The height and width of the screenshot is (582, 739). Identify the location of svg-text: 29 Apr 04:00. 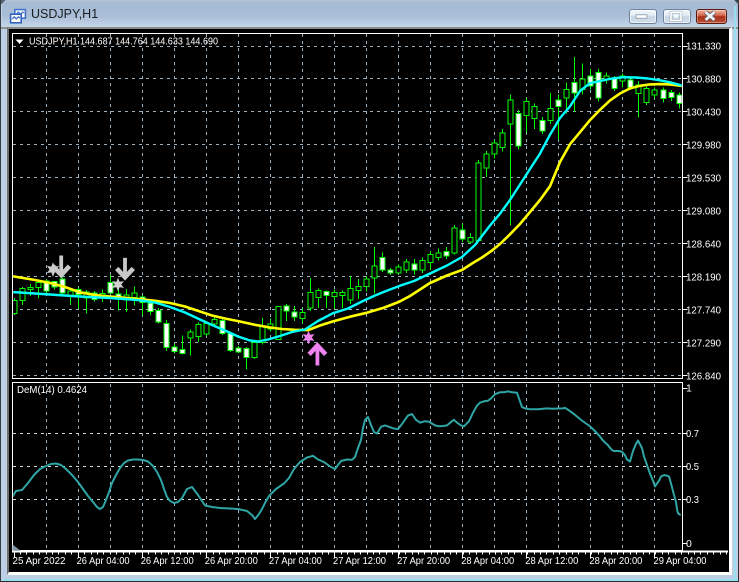
(680, 561).